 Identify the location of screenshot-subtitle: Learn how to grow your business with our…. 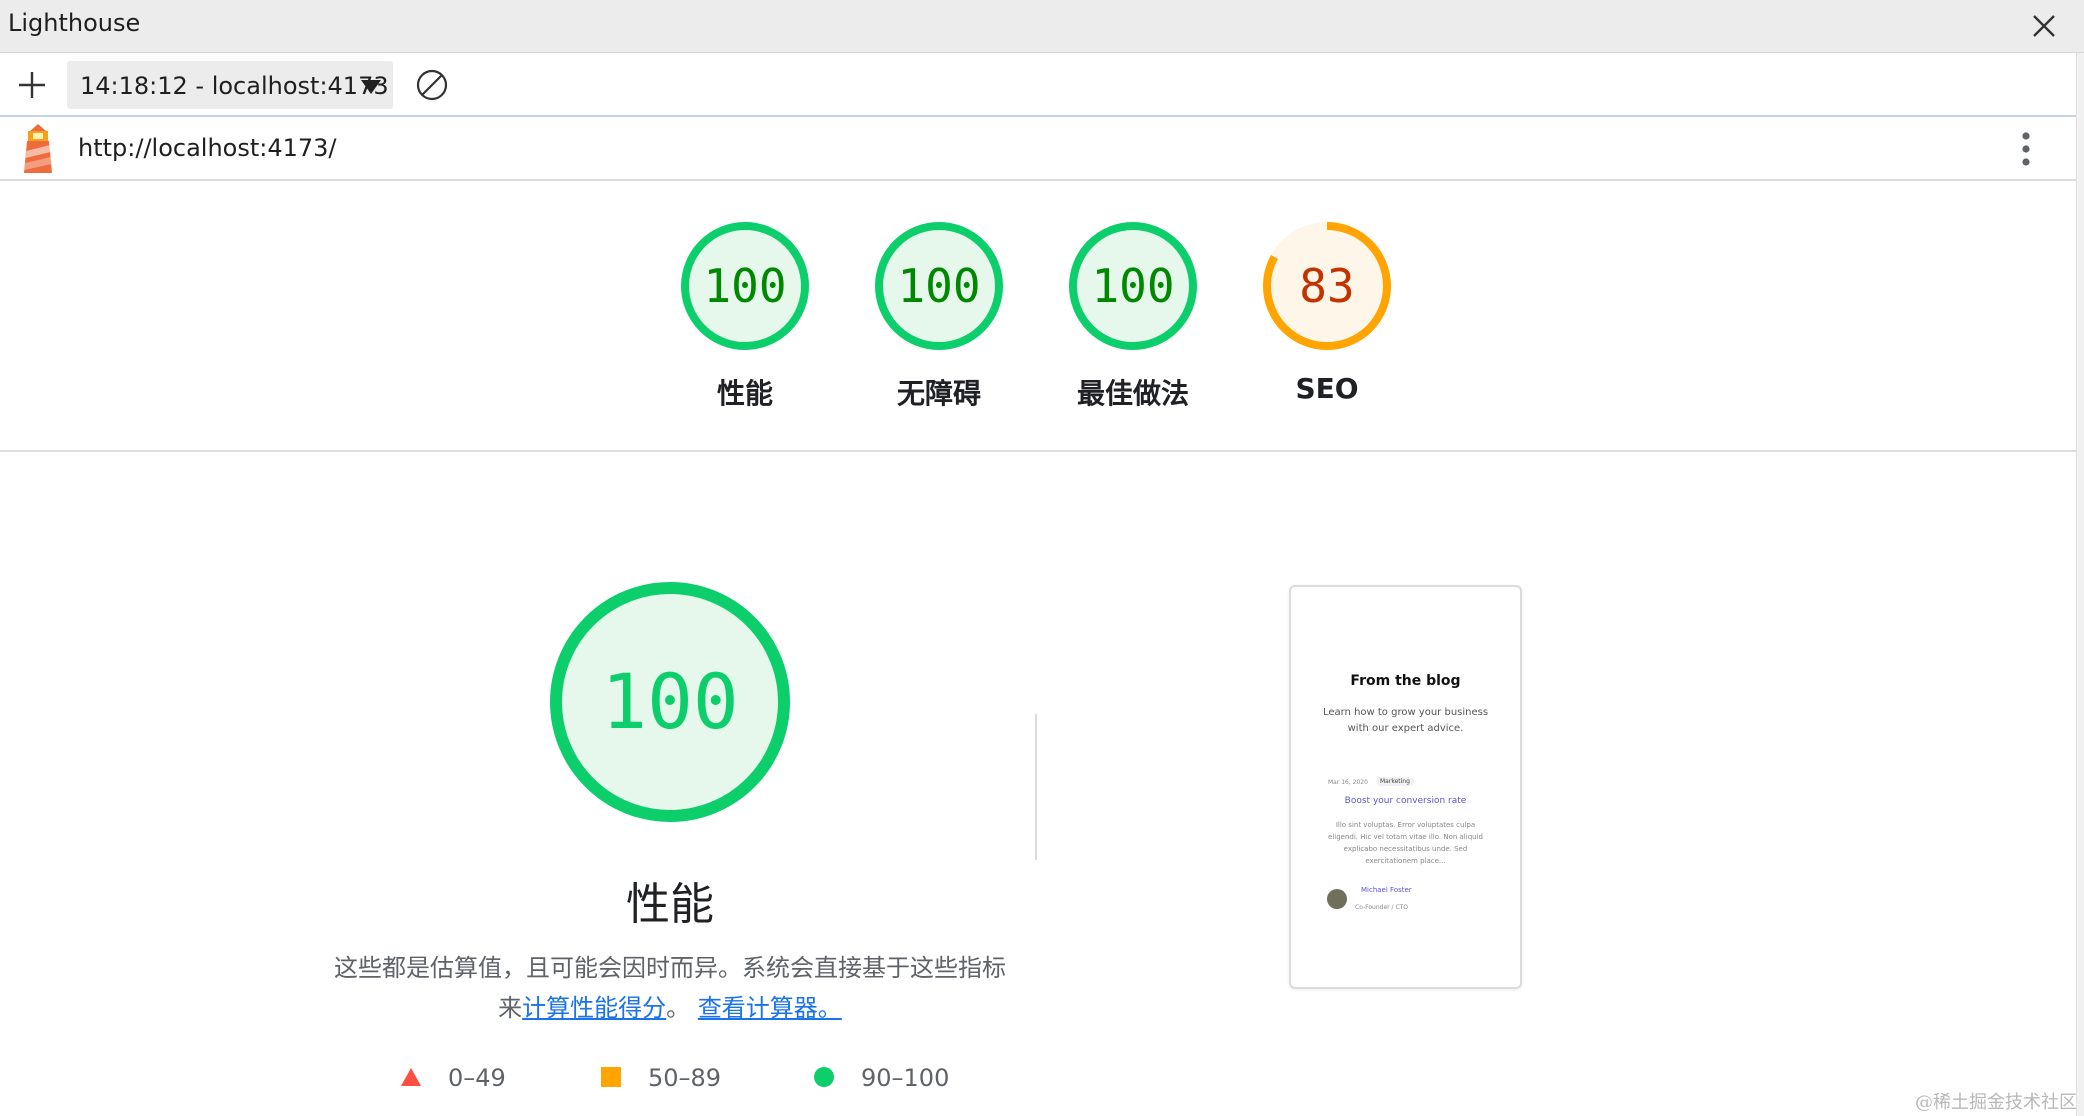
(1405, 720).